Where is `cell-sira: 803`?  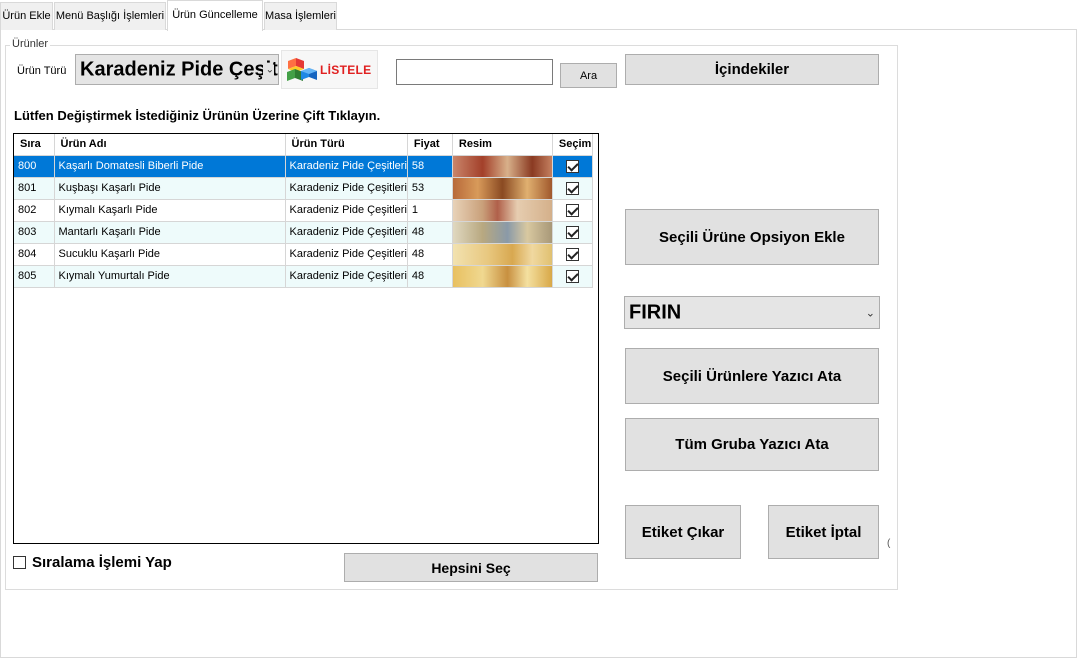 cell-sira: 803 is located at coordinates (34, 232).